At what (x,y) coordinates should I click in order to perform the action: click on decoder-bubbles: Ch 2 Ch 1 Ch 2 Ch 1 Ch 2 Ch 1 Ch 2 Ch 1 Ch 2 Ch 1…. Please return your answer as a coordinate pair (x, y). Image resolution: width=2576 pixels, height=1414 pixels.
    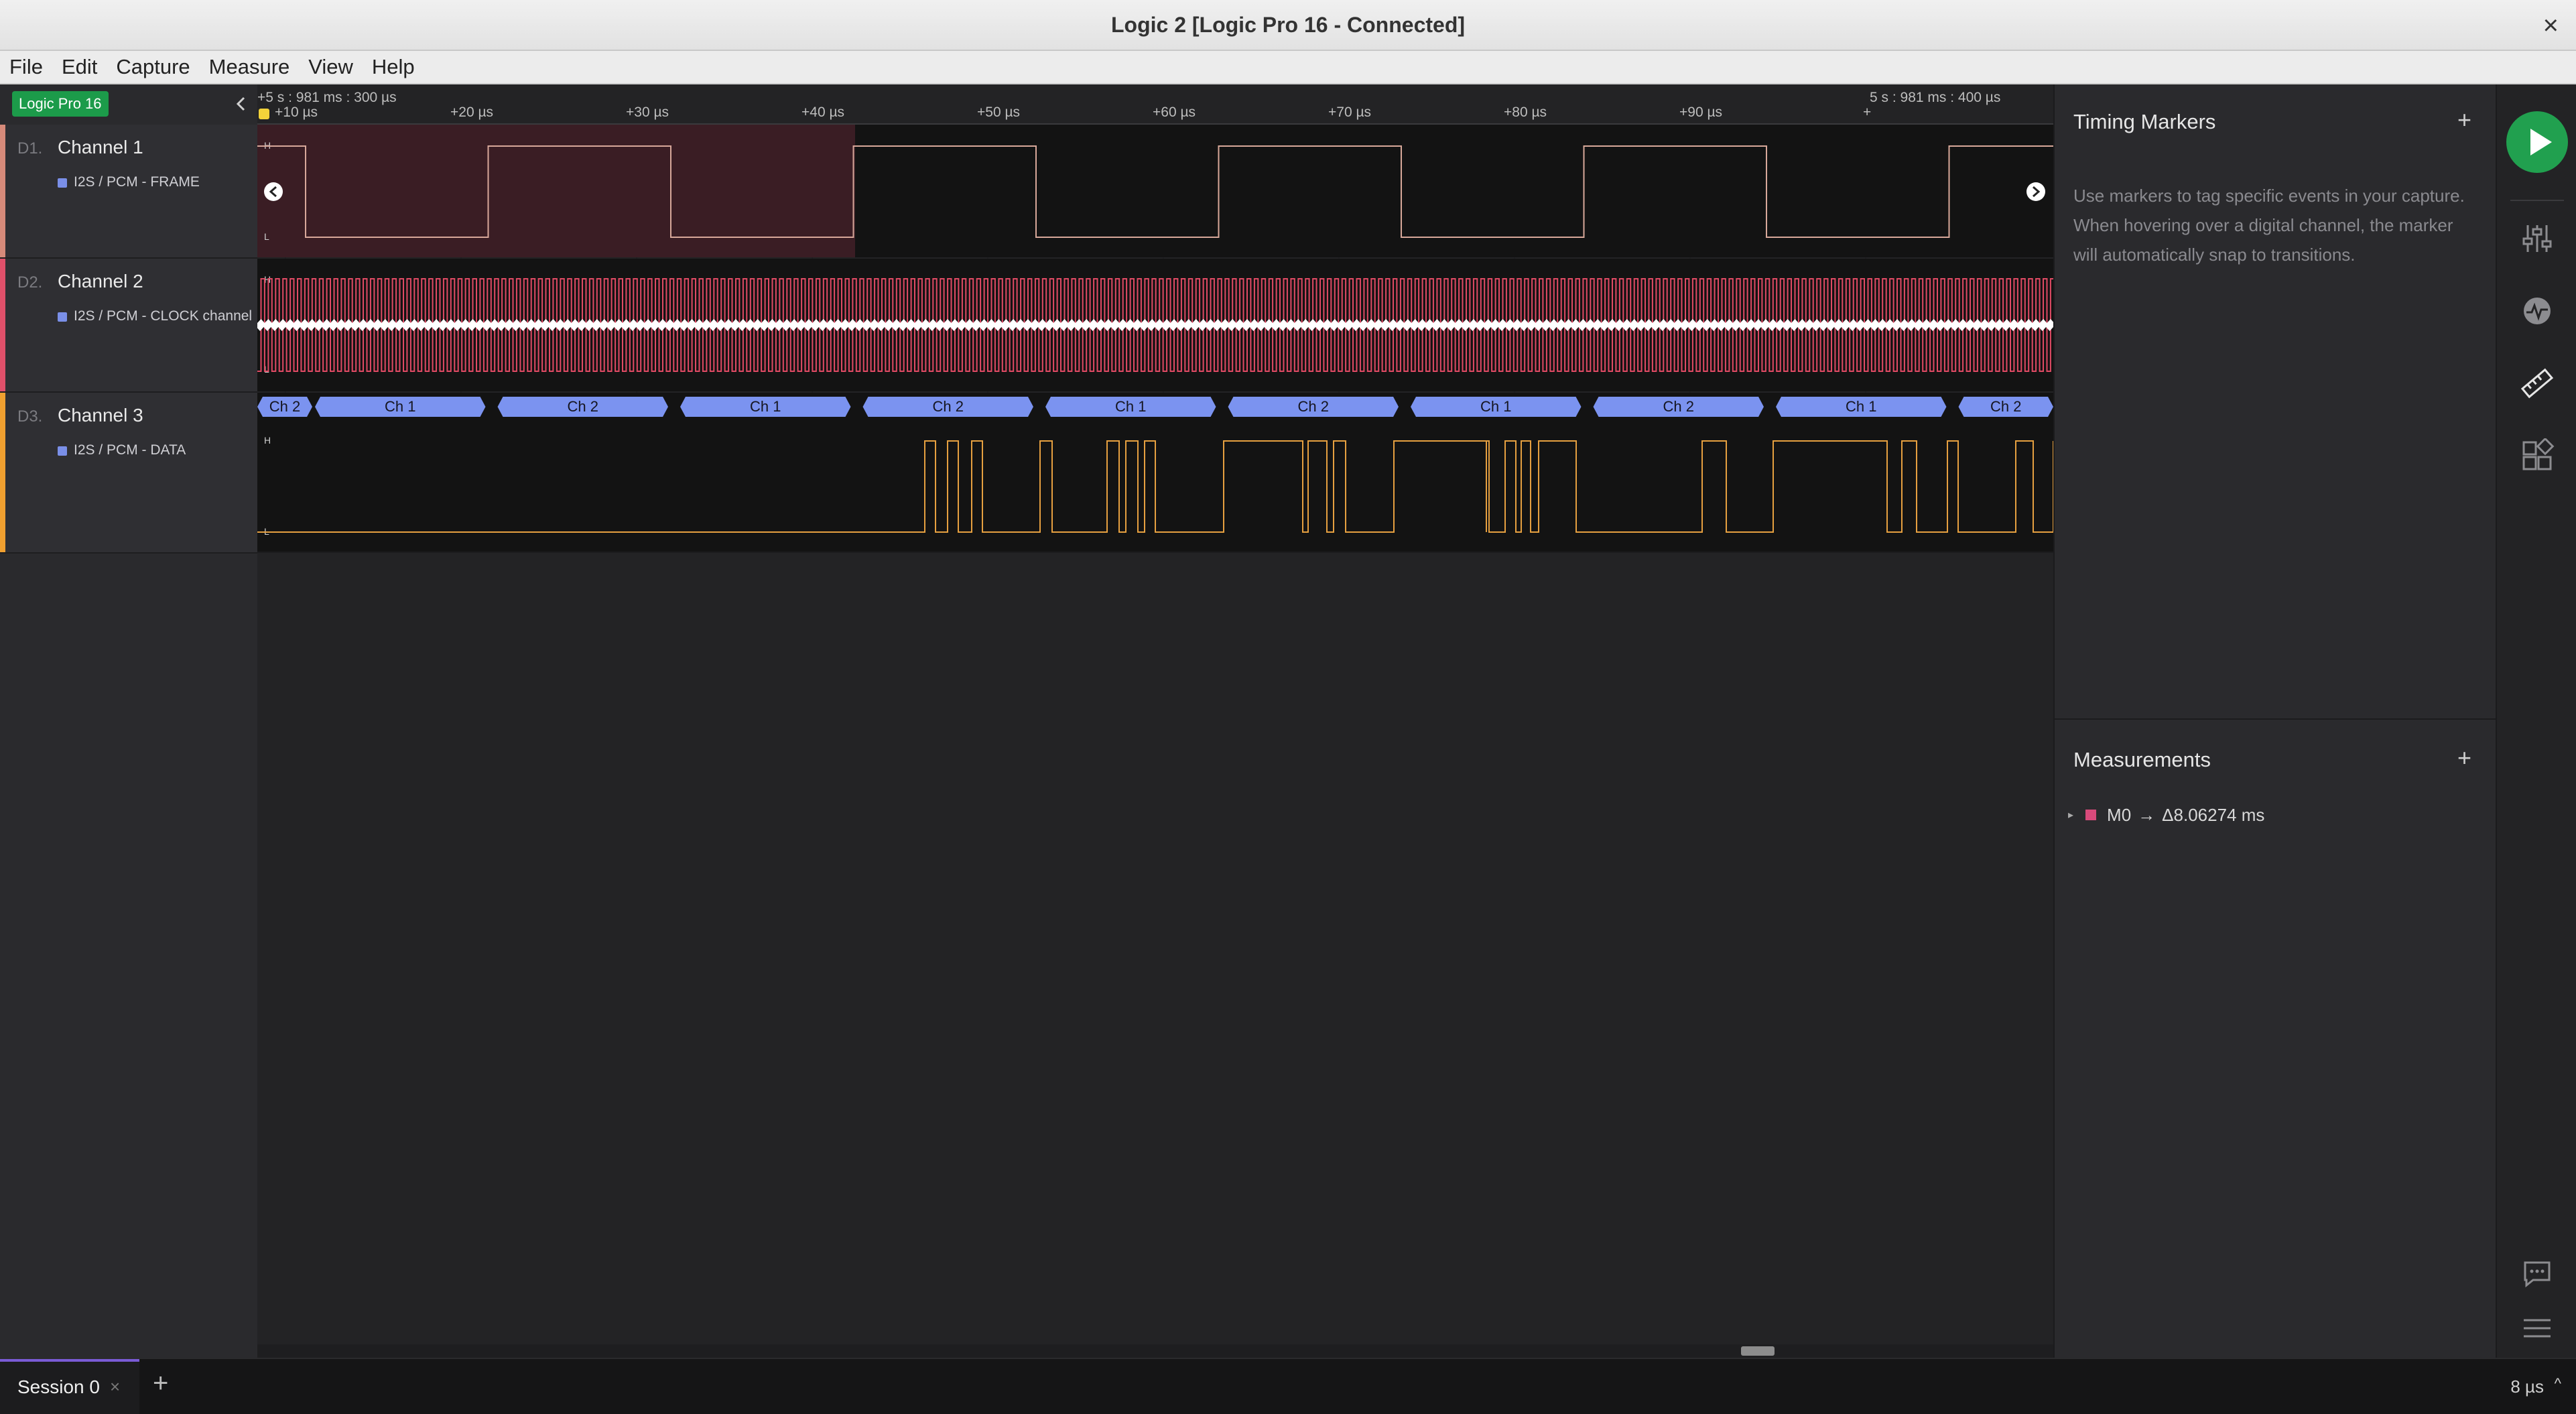
    Looking at the image, I should click on (1155, 407).